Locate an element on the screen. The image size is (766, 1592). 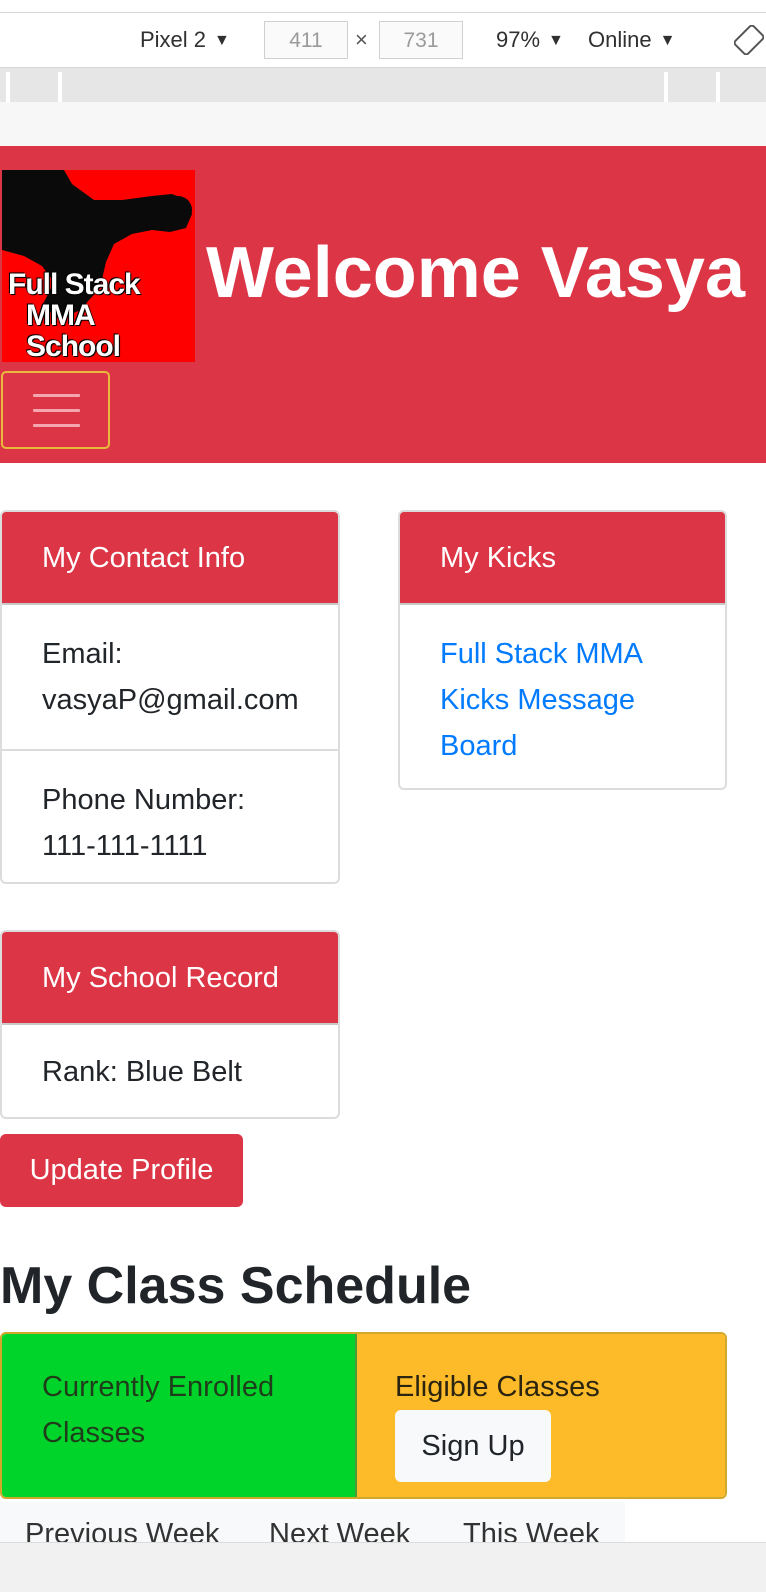
phone-value: 111-111-1111 is located at coordinates (125, 846).